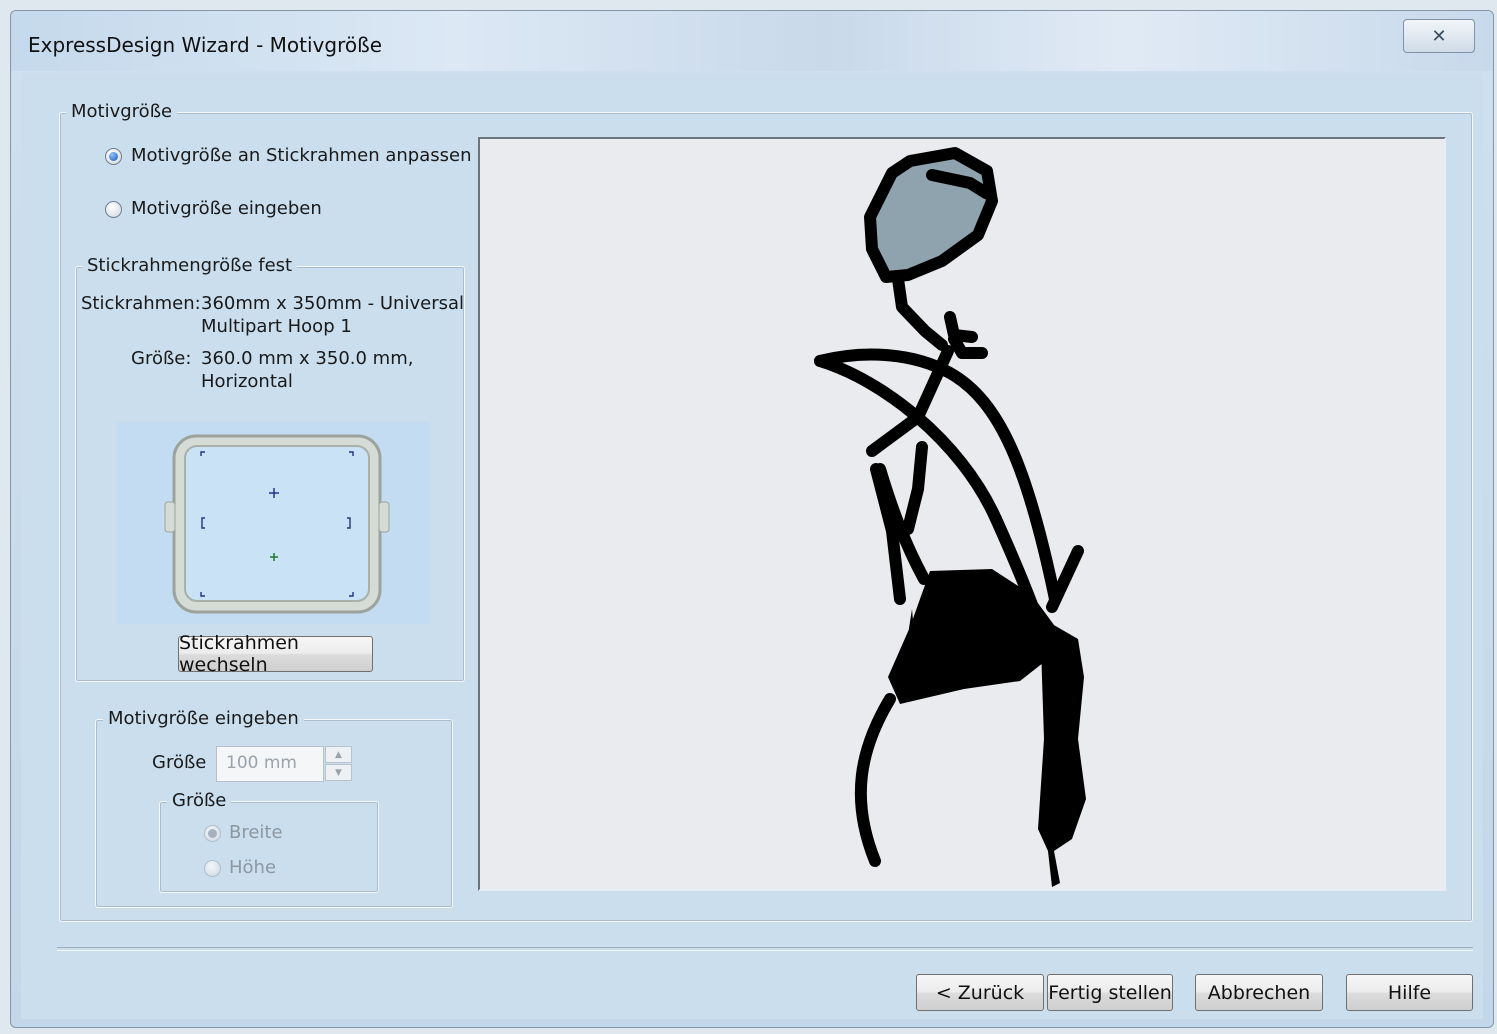 The height and width of the screenshot is (1034, 1497). I want to click on size-input-value: 100 mm, so click(261, 763).